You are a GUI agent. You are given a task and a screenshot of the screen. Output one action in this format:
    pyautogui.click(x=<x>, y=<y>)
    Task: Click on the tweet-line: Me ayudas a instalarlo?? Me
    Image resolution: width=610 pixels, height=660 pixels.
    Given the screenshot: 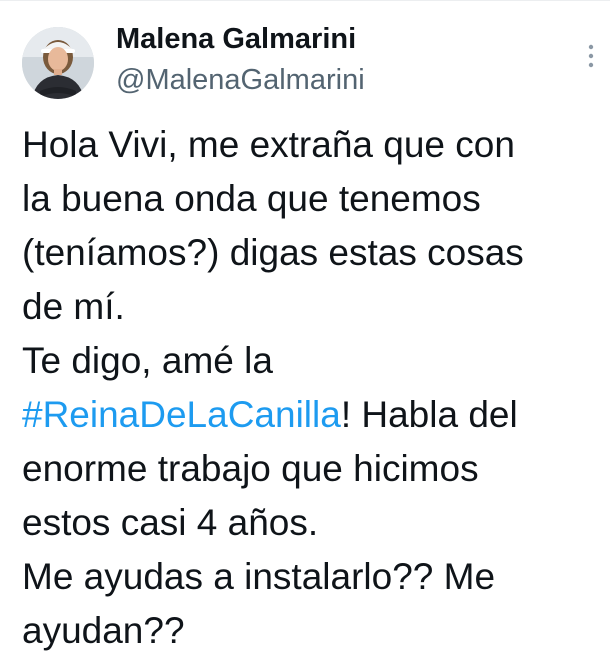 What is the action you would take?
    pyautogui.click(x=259, y=576)
    